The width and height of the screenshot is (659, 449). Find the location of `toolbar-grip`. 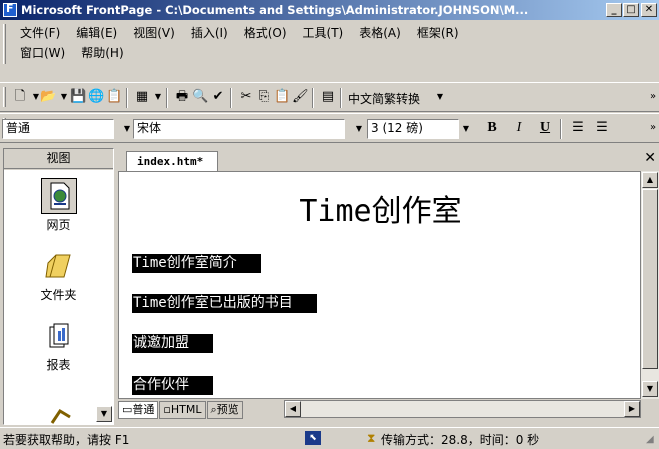

toolbar-grip is located at coordinates (4, 97).